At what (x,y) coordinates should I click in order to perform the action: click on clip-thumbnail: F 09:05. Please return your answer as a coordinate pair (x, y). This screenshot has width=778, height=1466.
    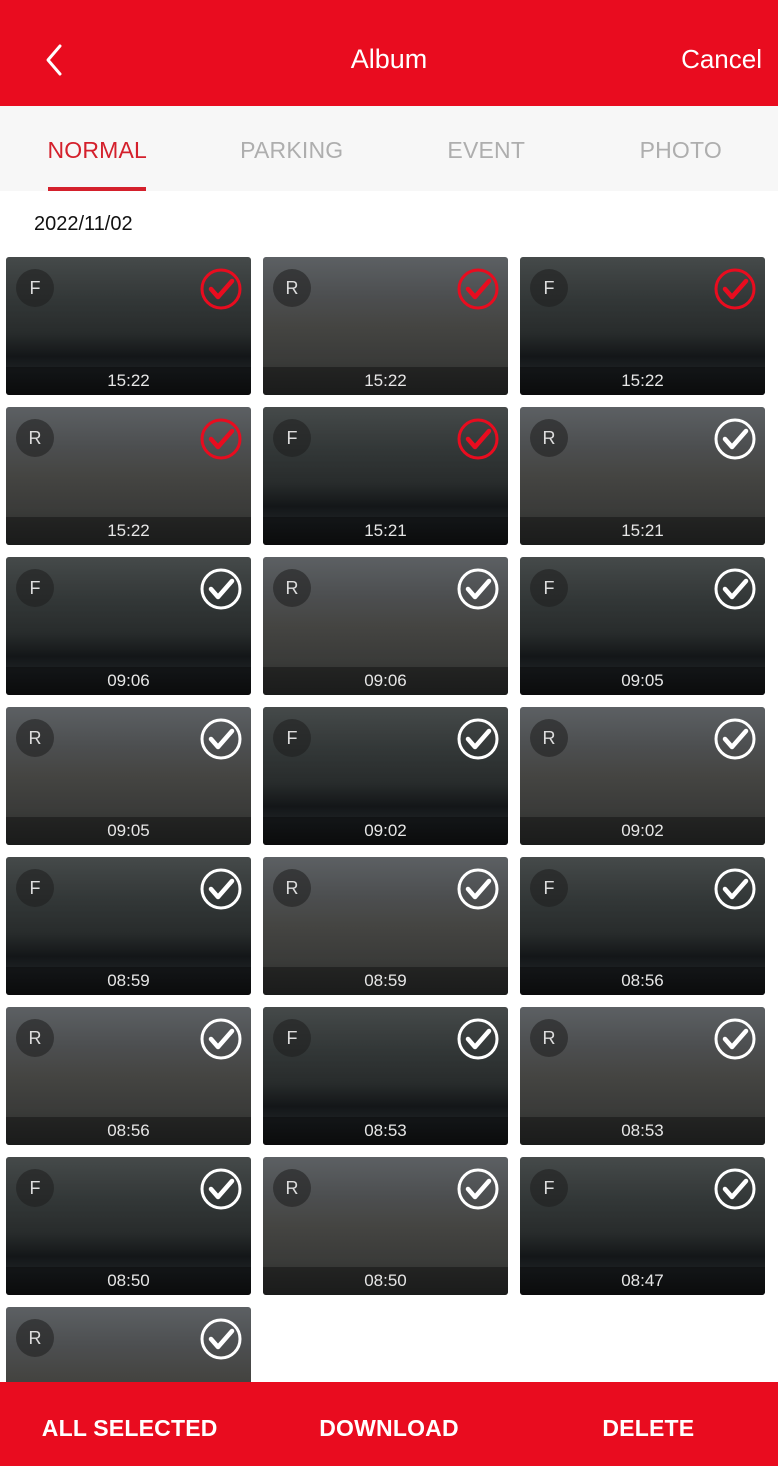
    Looking at the image, I should click on (642, 626).